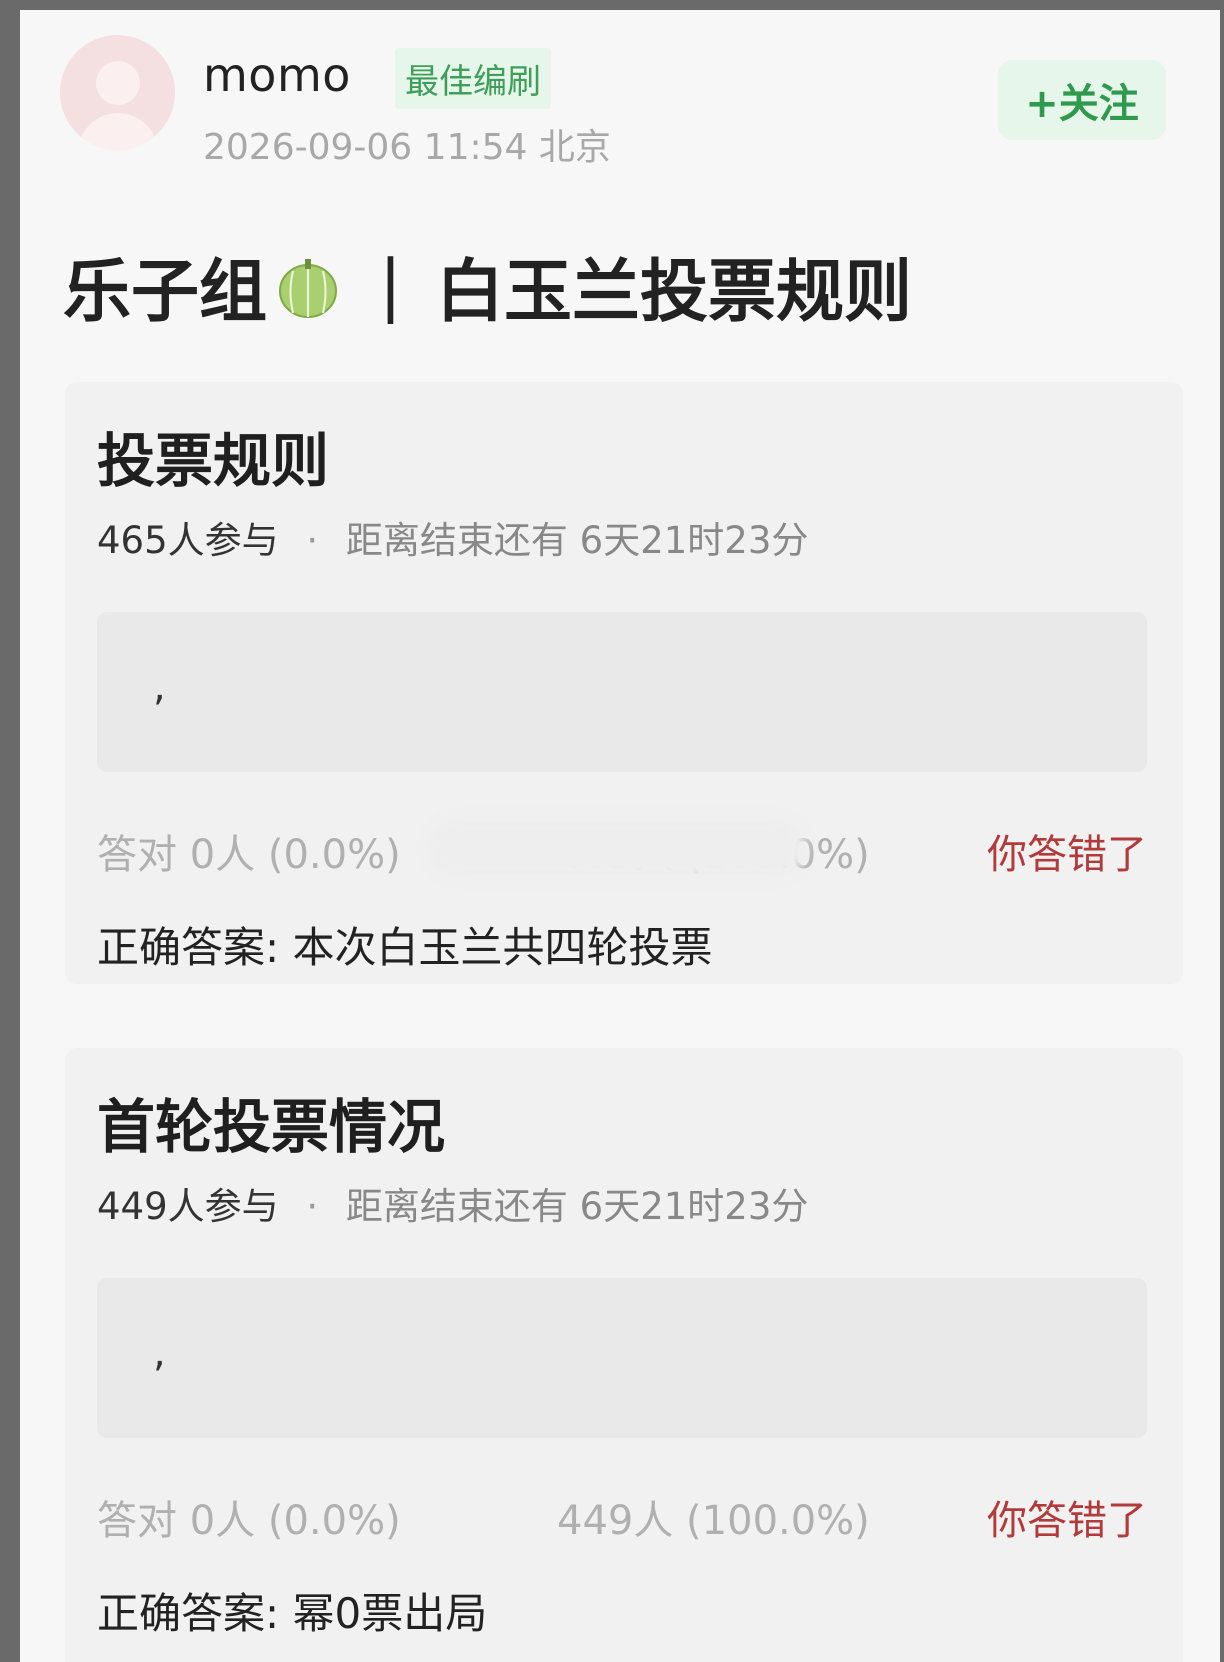  What do you see at coordinates (308, 286) in the screenshot?
I see `melon-icon` at bounding box center [308, 286].